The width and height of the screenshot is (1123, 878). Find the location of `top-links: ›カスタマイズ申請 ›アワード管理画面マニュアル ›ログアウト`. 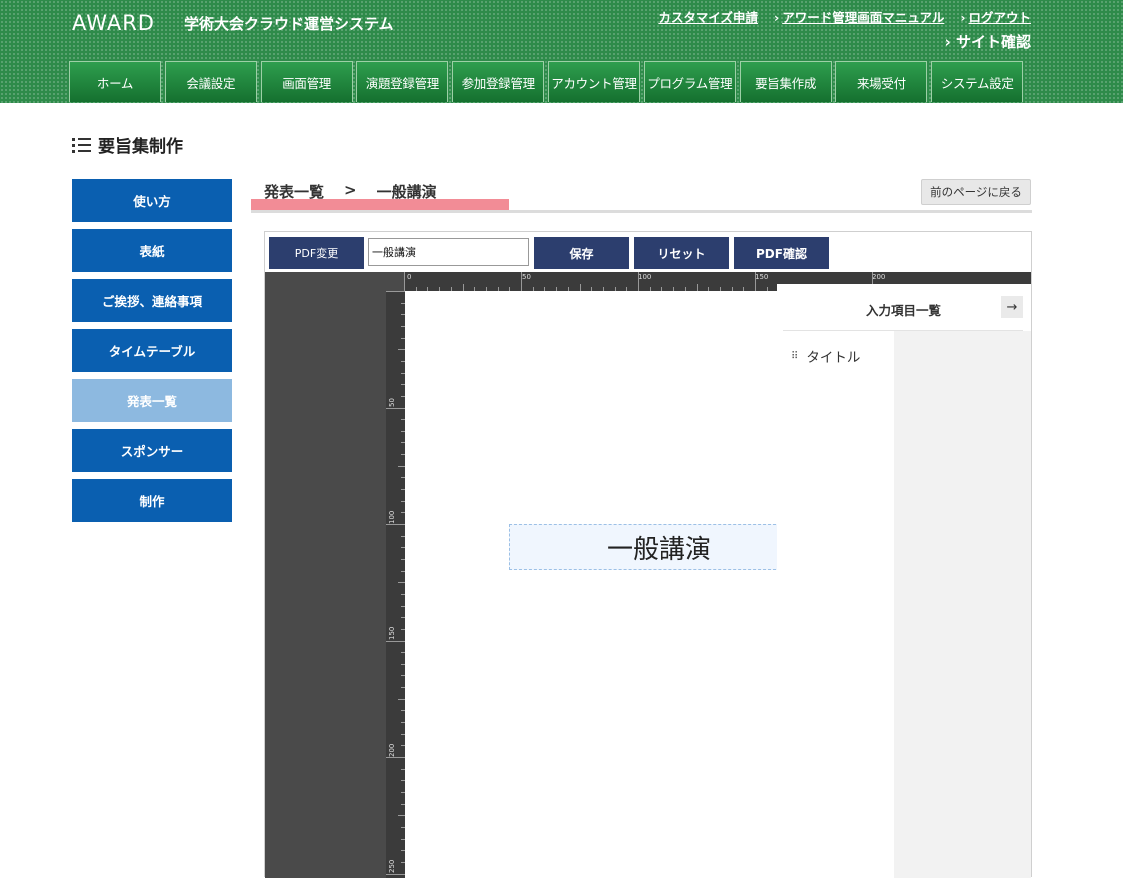

top-links: ›カスタマイズ申請 ›アワード管理画面マニュアル ›ログアウト is located at coordinates (844, 16).